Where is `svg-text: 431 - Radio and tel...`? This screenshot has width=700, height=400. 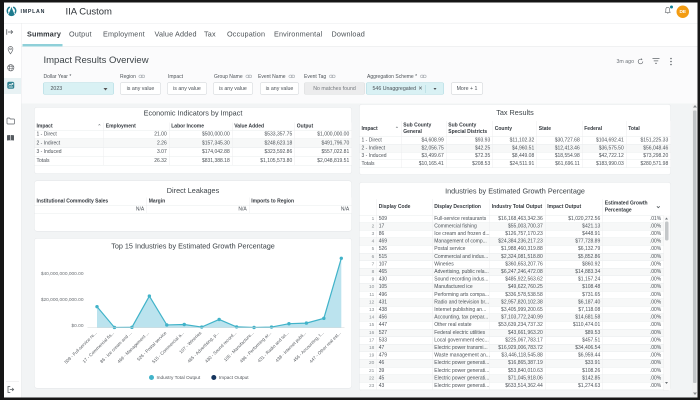 svg-text: 431 - Radio and tel... is located at coordinates (273, 346).